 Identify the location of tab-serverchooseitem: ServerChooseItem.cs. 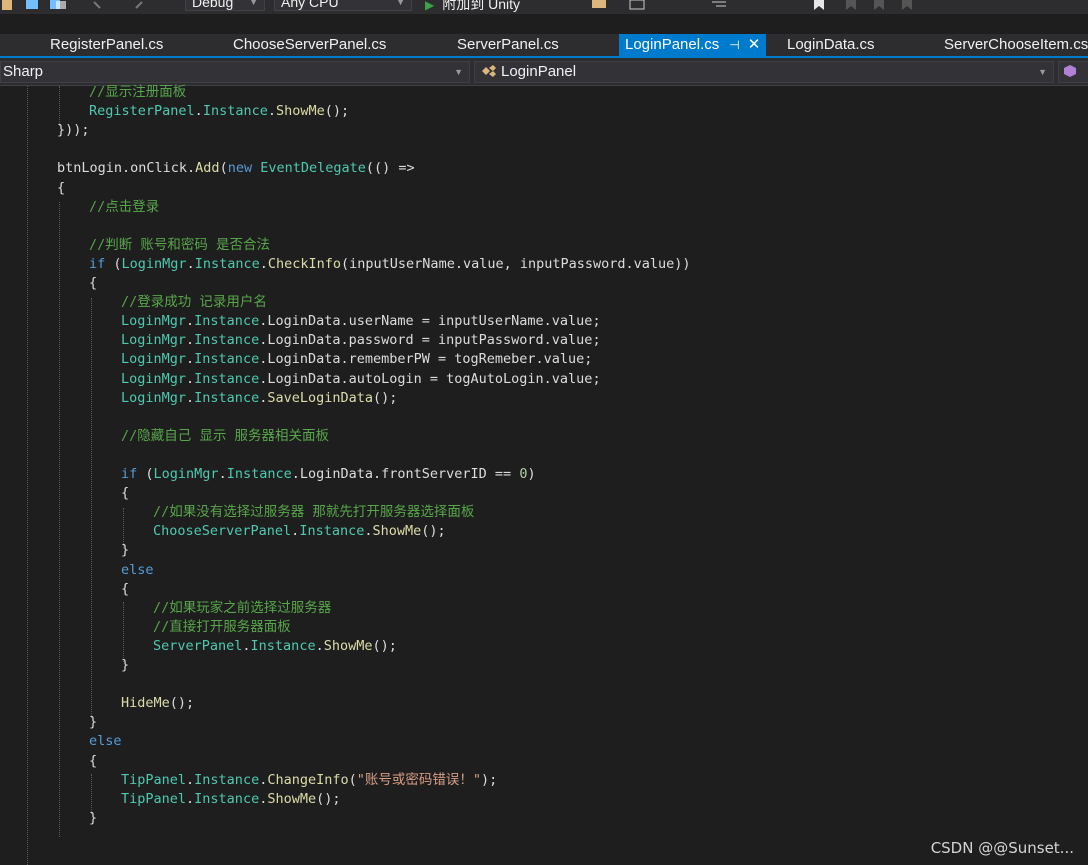
(1016, 45).